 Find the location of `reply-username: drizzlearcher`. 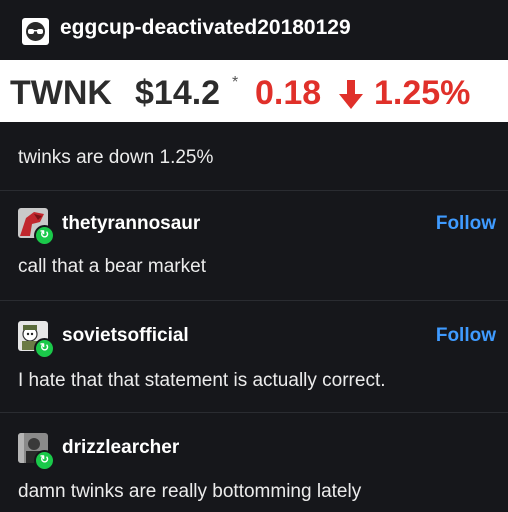

reply-username: drizzlearcher is located at coordinates (120, 448).